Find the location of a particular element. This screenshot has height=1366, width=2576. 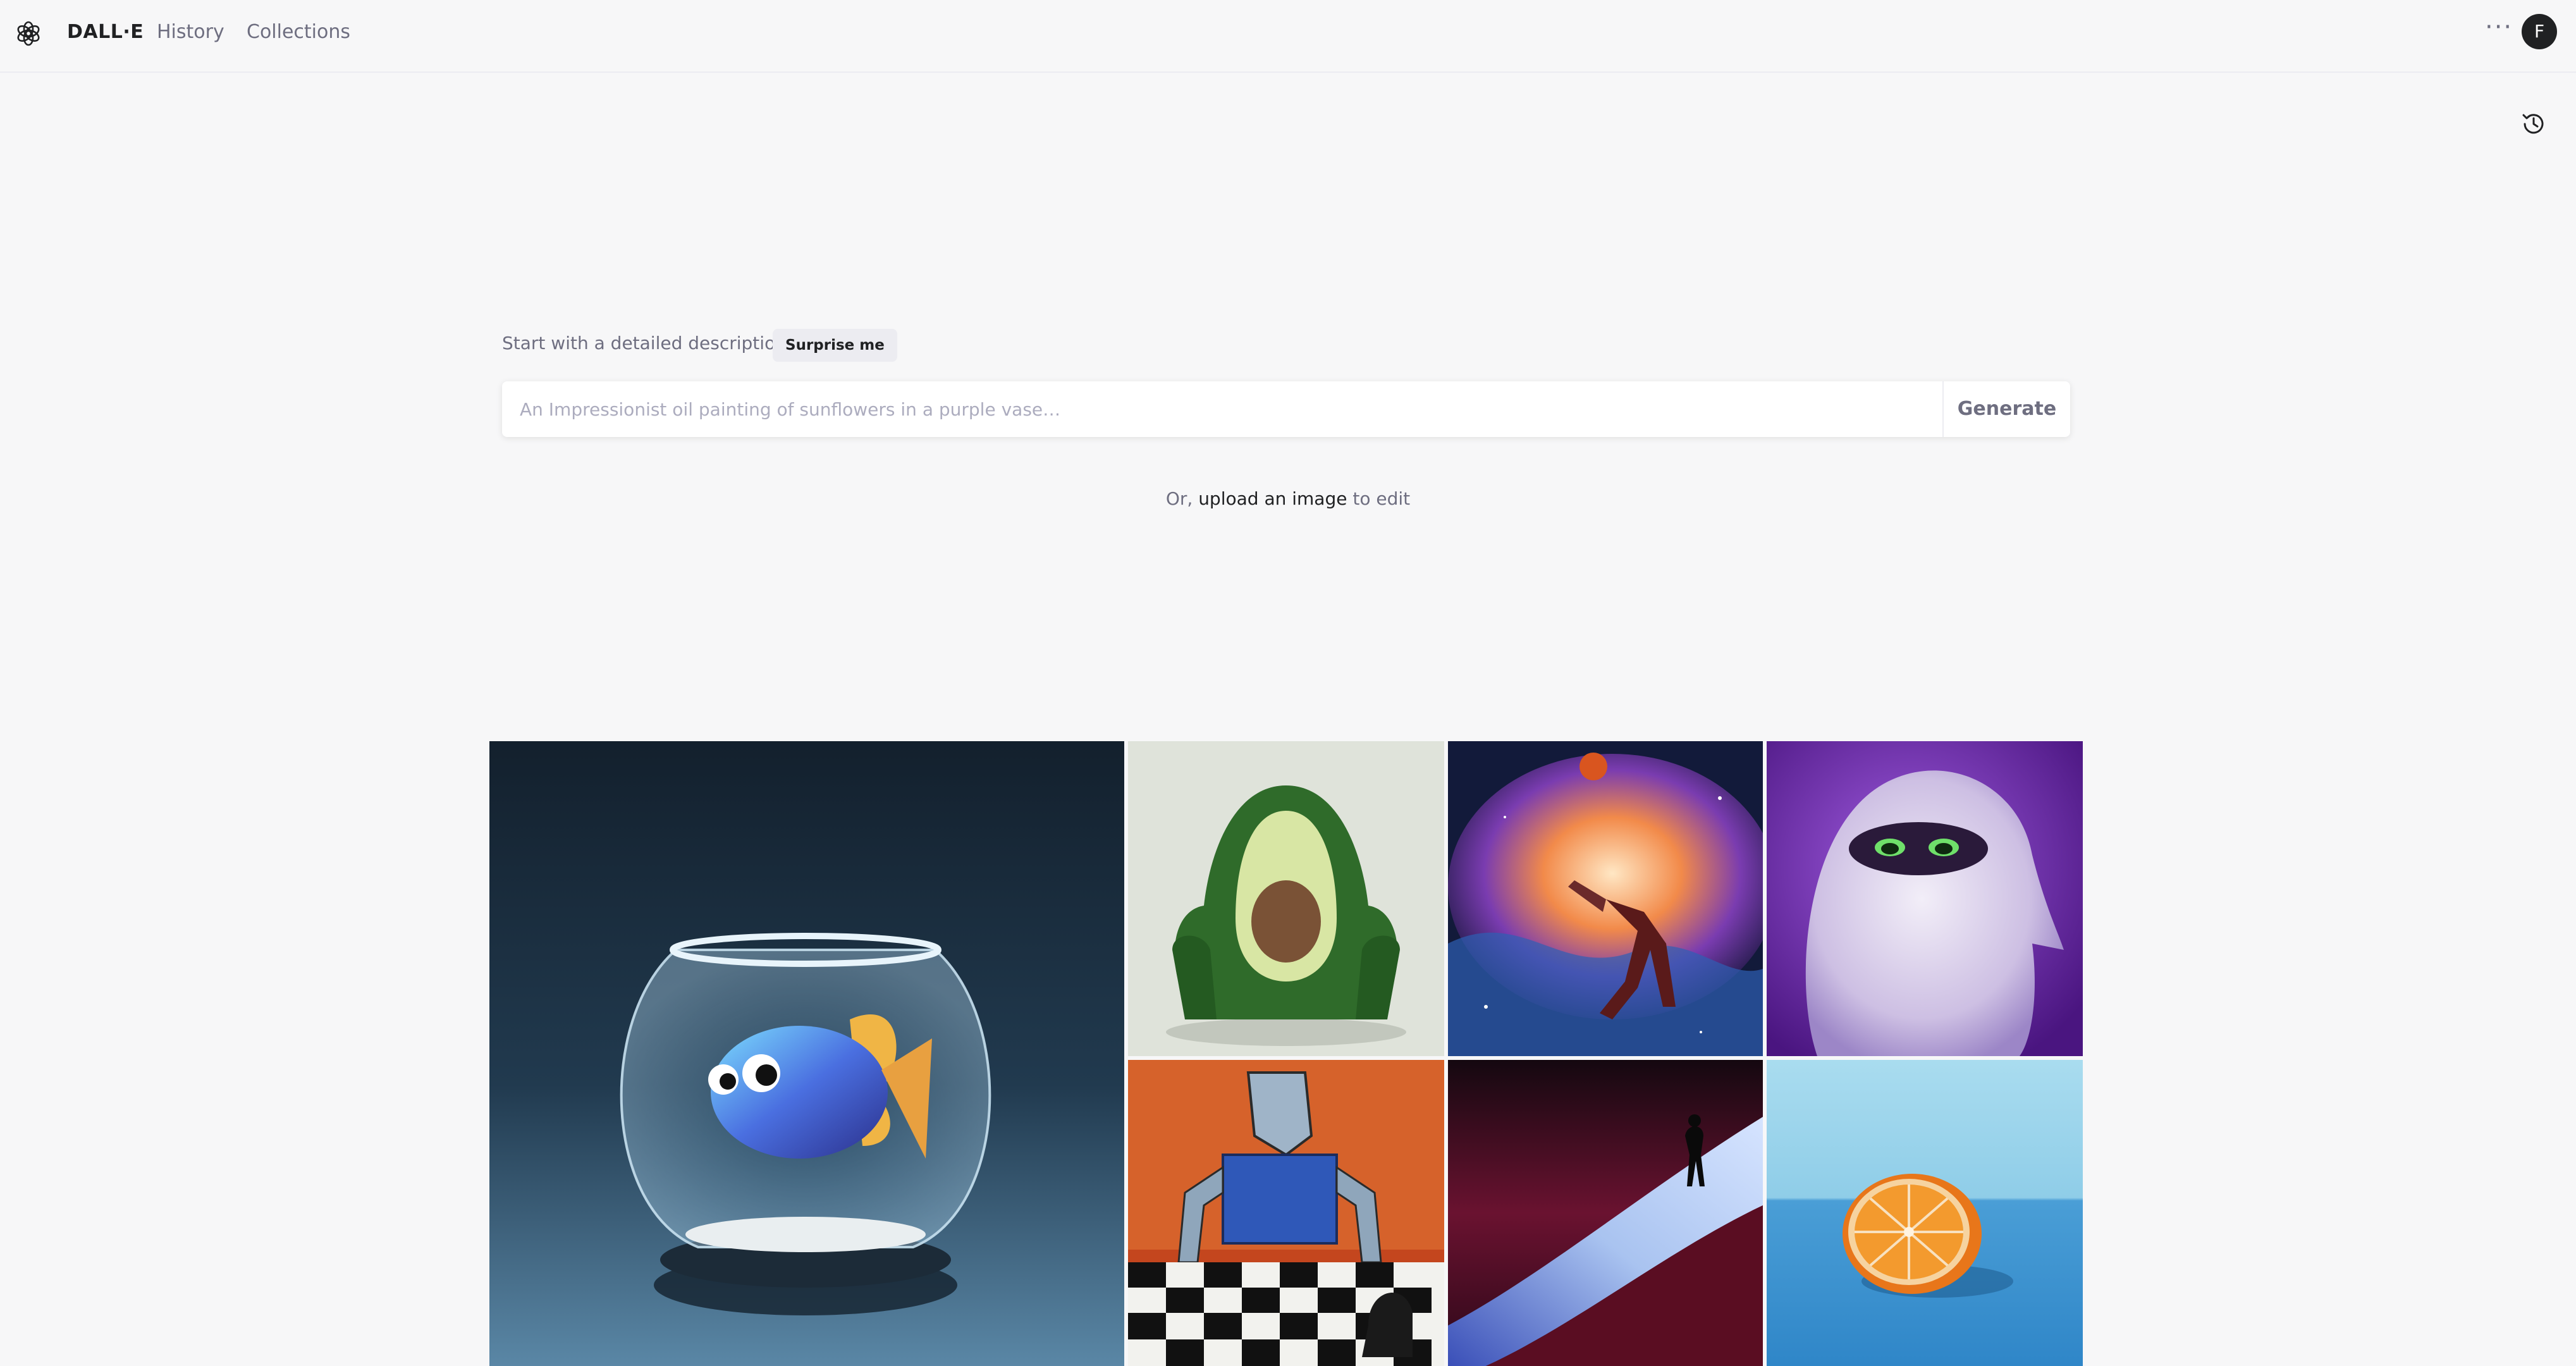

avocado-chair-image is located at coordinates (1286, 898).